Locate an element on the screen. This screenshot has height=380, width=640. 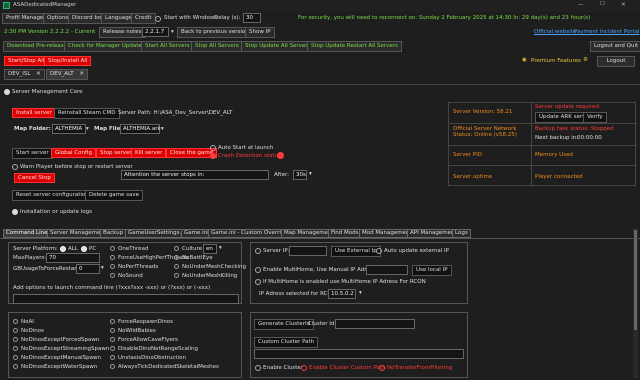
tab-find-mods: Find Mods is located at coordinates (345, 233).